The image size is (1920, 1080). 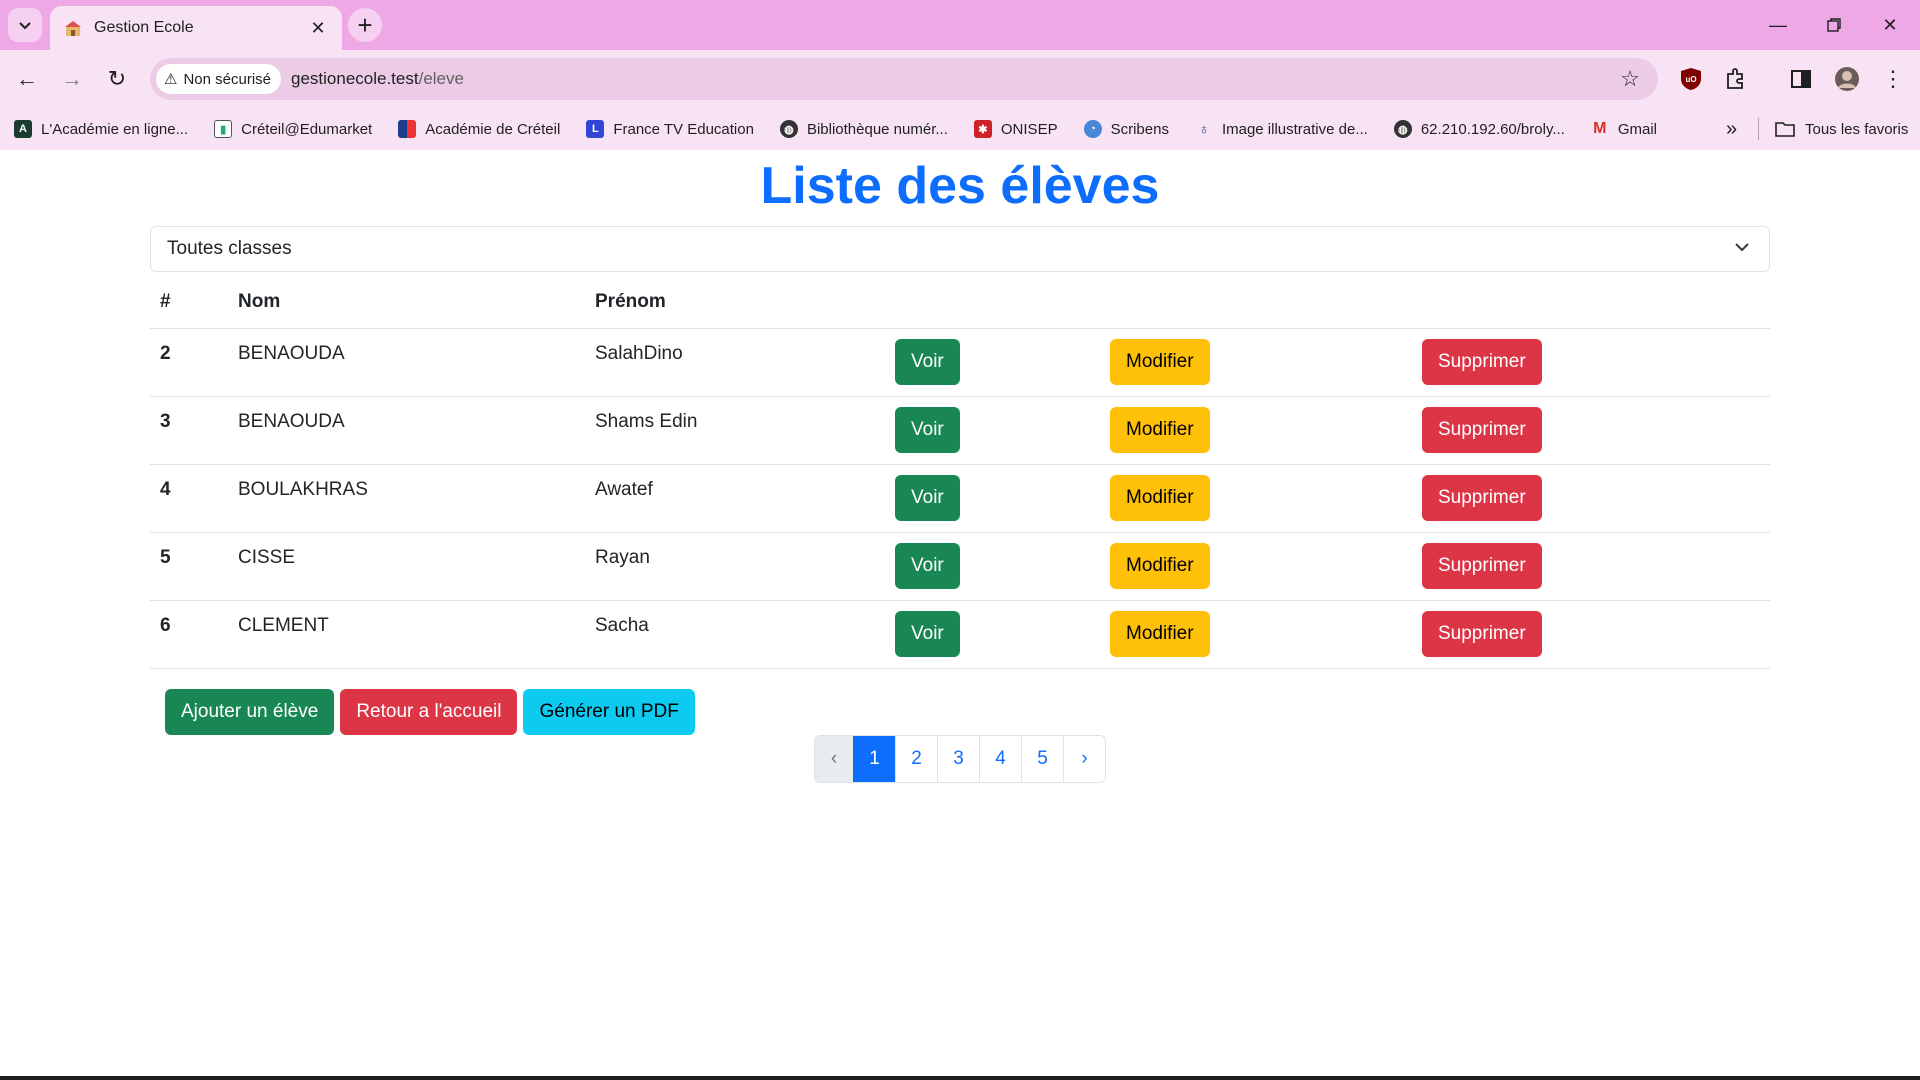 What do you see at coordinates (960, 1078) in the screenshot?
I see `taskbar-edge` at bounding box center [960, 1078].